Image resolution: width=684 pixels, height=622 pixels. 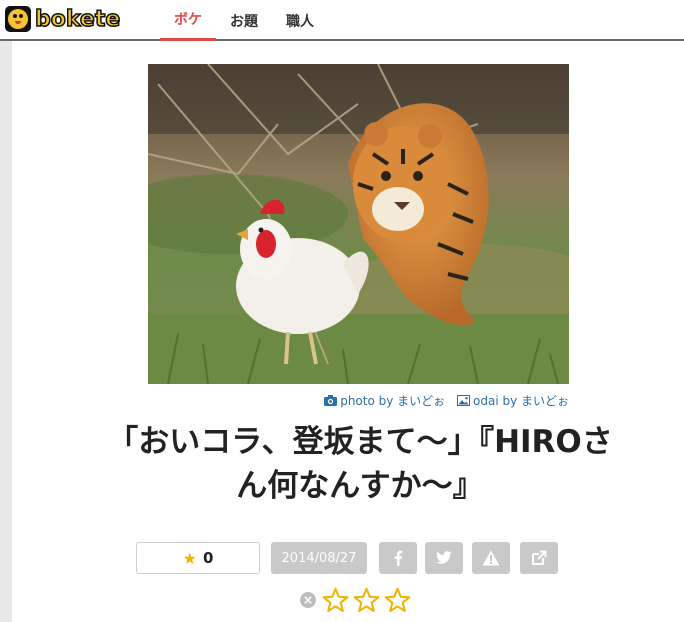 I want to click on twitter-icon, so click(x=444, y=557).